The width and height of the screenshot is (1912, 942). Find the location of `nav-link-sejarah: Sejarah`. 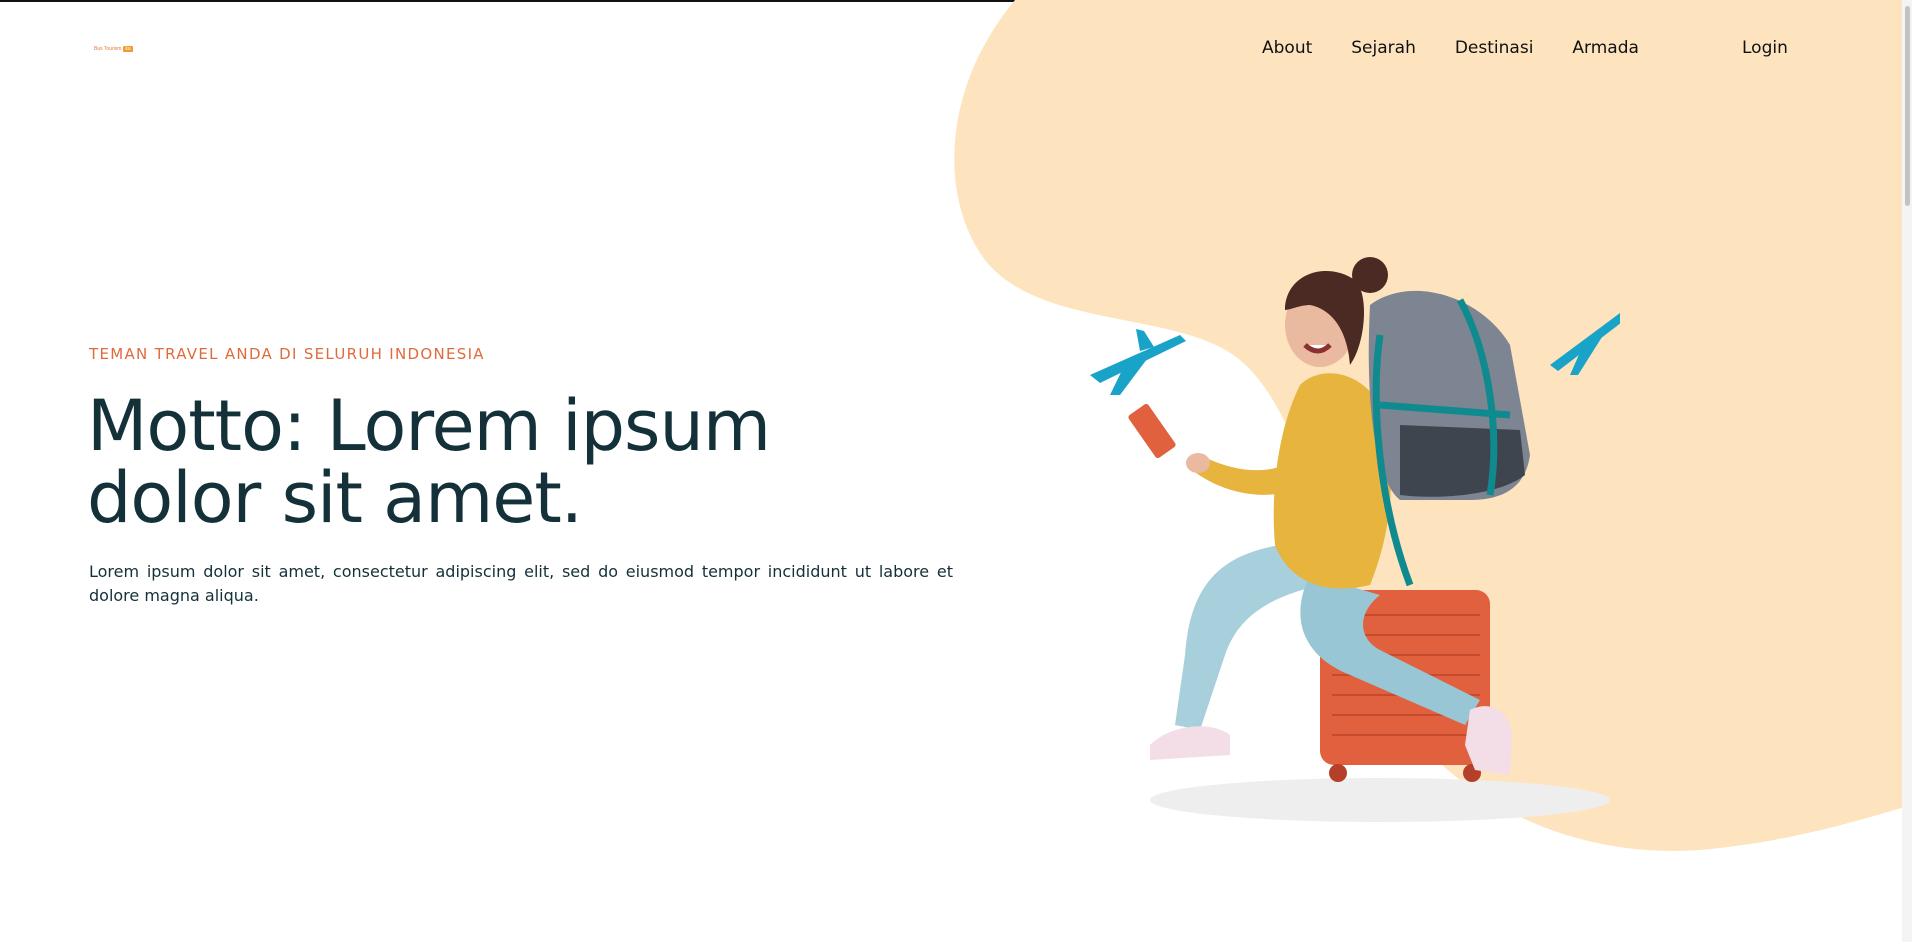

nav-link-sejarah: Sejarah is located at coordinates (1383, 48).